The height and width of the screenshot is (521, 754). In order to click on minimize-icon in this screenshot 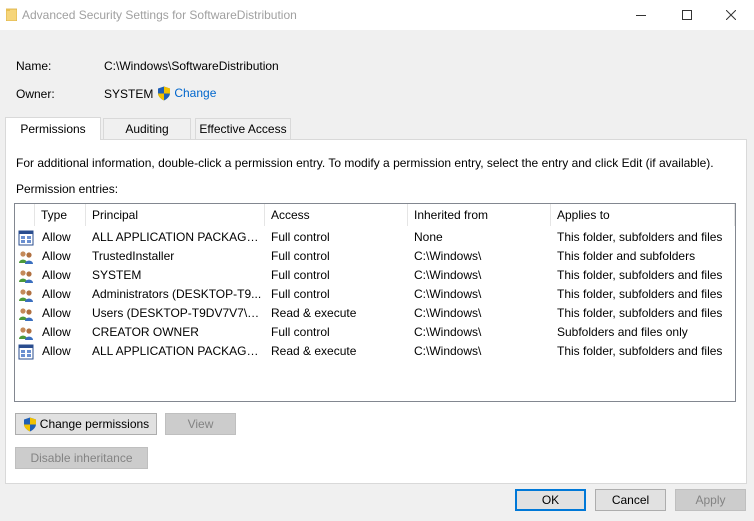, I will do `click(641, 15)`.